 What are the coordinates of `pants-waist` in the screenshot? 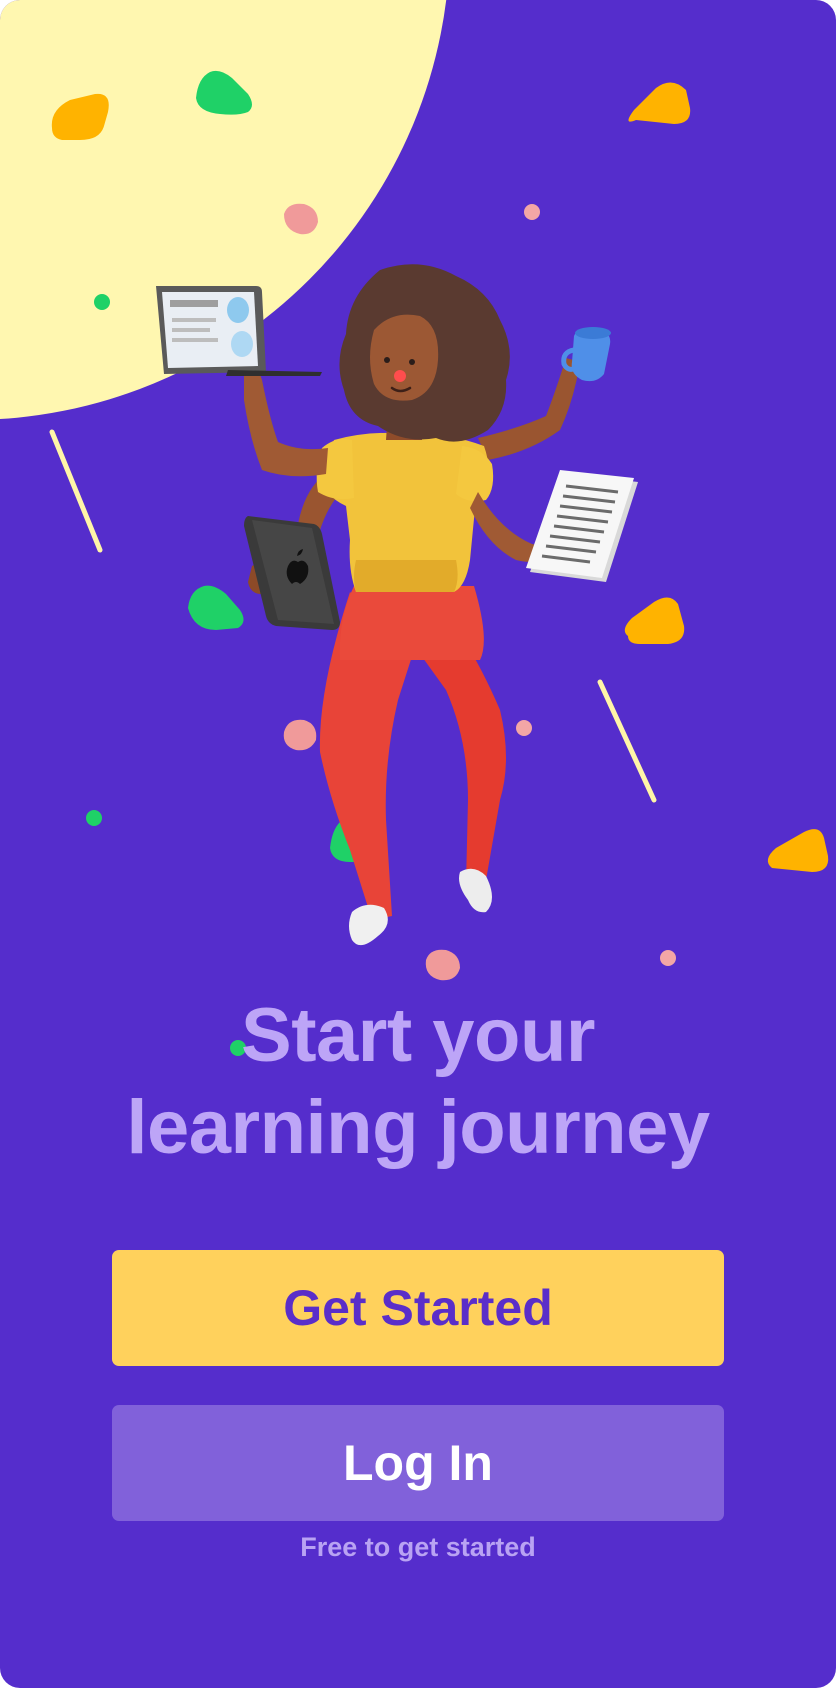 It's located at (411, 623).